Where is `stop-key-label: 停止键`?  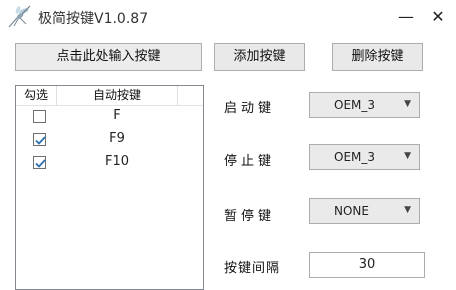 stop-key-label: 停止键 is located at coordinates (250, 161).